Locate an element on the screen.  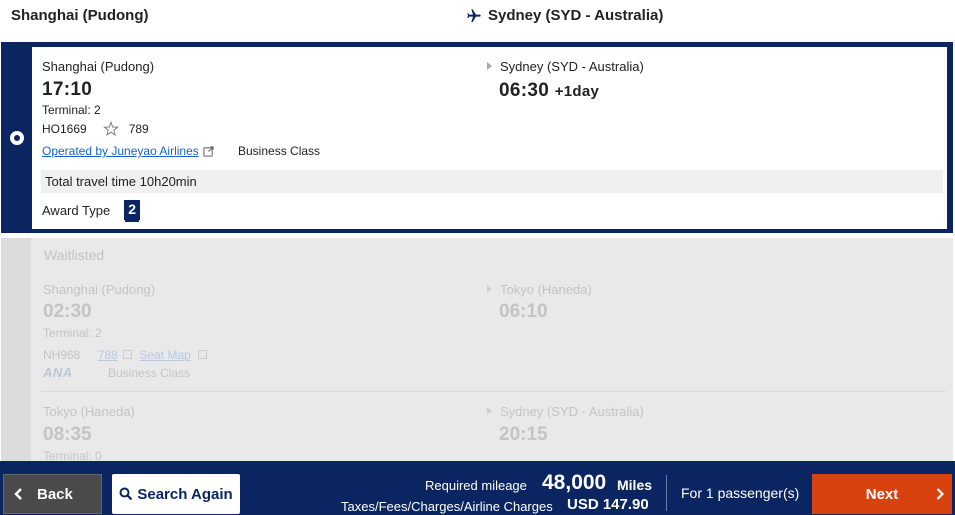
seg2-departure-city: Tokyo (Haneda) is located at coordinates (89, 411).